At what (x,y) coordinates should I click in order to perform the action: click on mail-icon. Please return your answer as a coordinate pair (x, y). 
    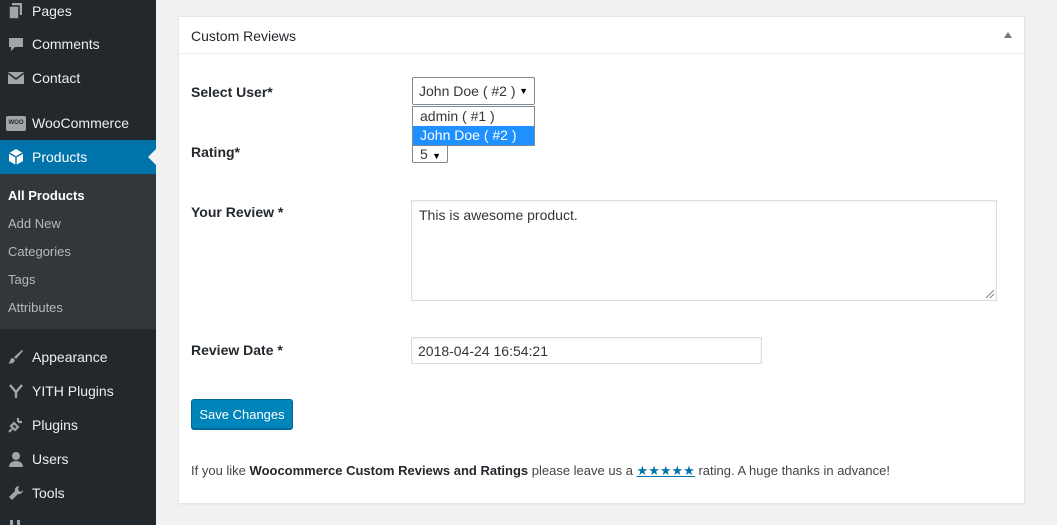
    Looking at the image, I should click on (16, 78).